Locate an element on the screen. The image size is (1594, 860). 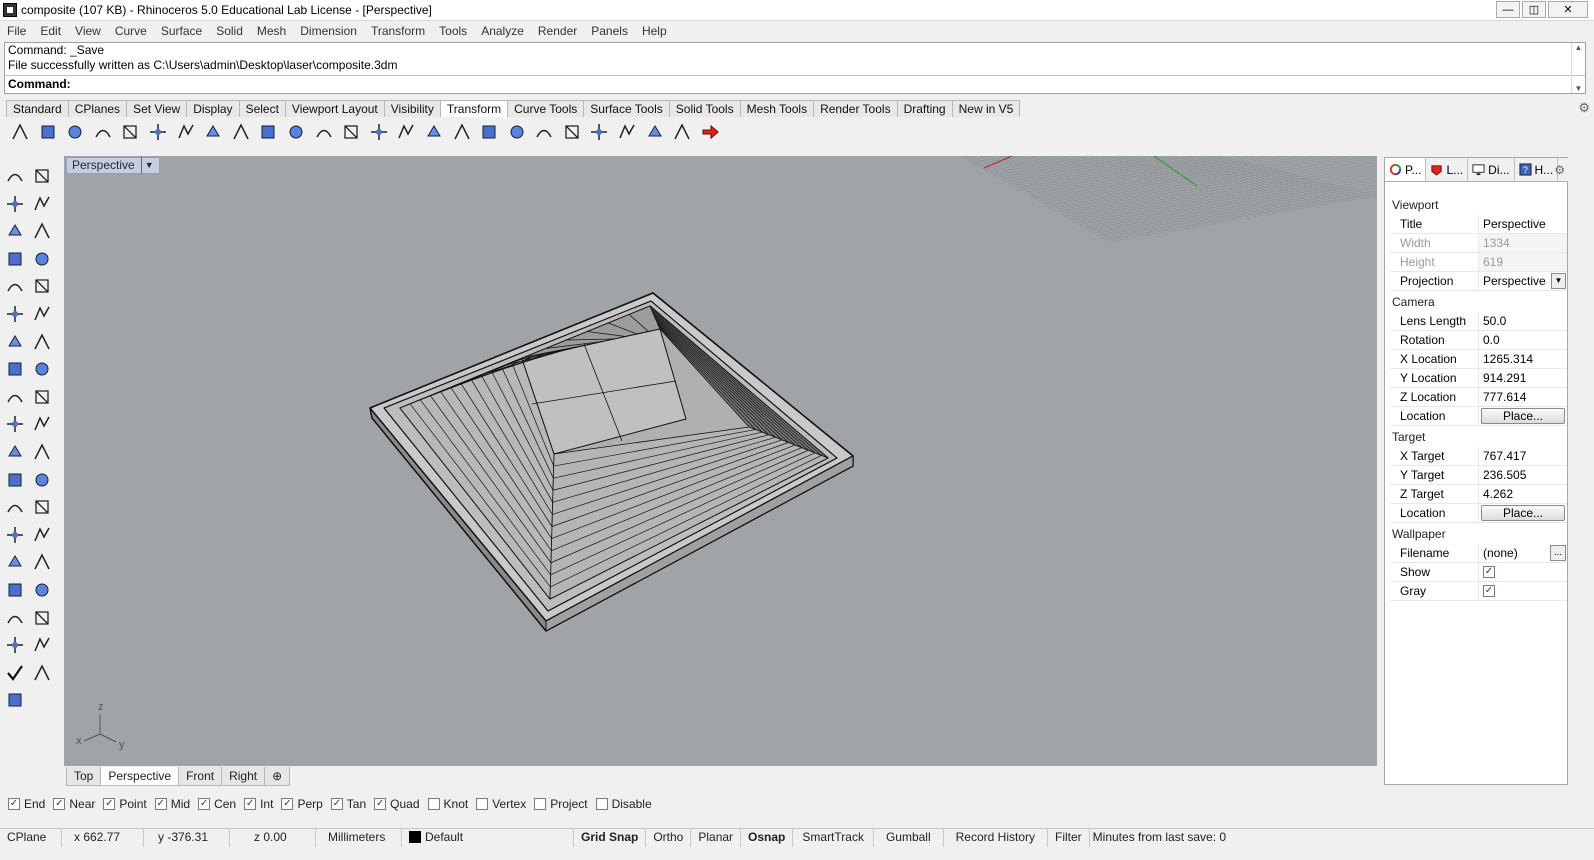
fillet-icon is located at coordinates (15, 535).